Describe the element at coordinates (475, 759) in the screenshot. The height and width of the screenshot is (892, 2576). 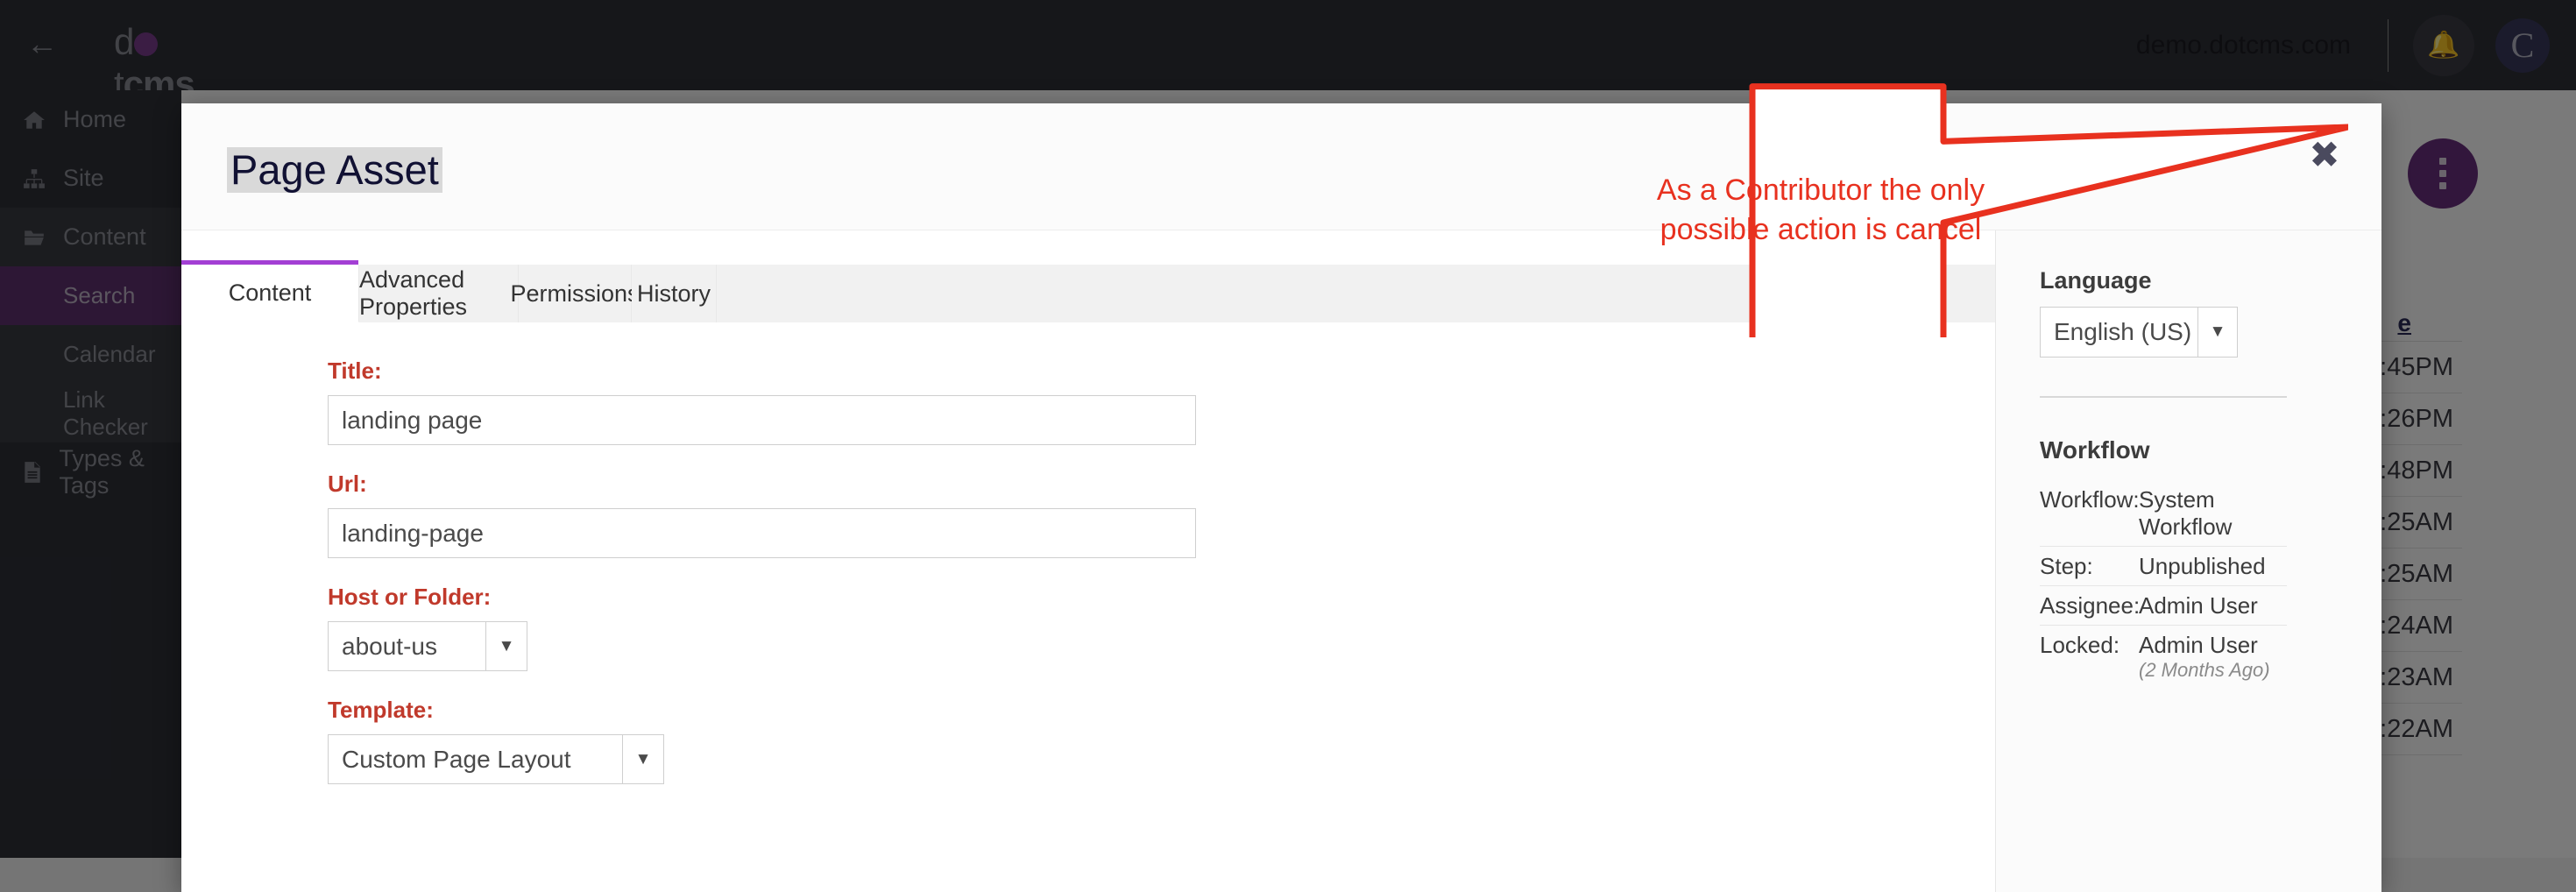
I see `template-value: Custom Page Layout` at that location.